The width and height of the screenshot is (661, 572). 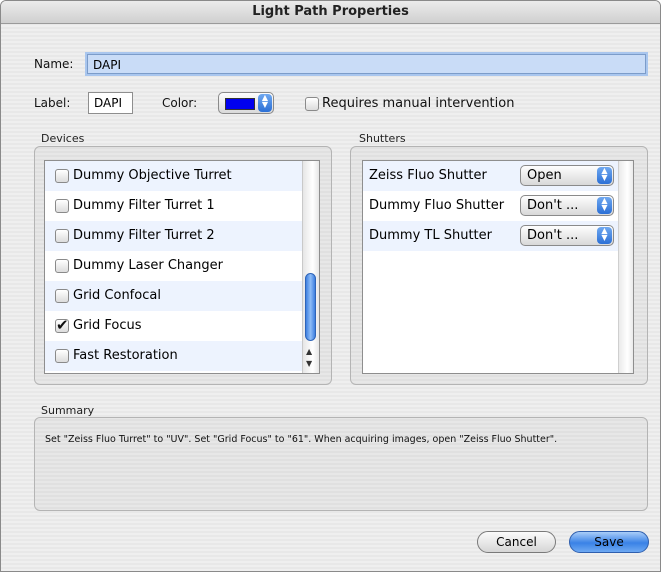 What do you see at coordinates (107, 325) in the screenshot?
I see `device-label: Grid Focus` at bounding box center [107, 325].